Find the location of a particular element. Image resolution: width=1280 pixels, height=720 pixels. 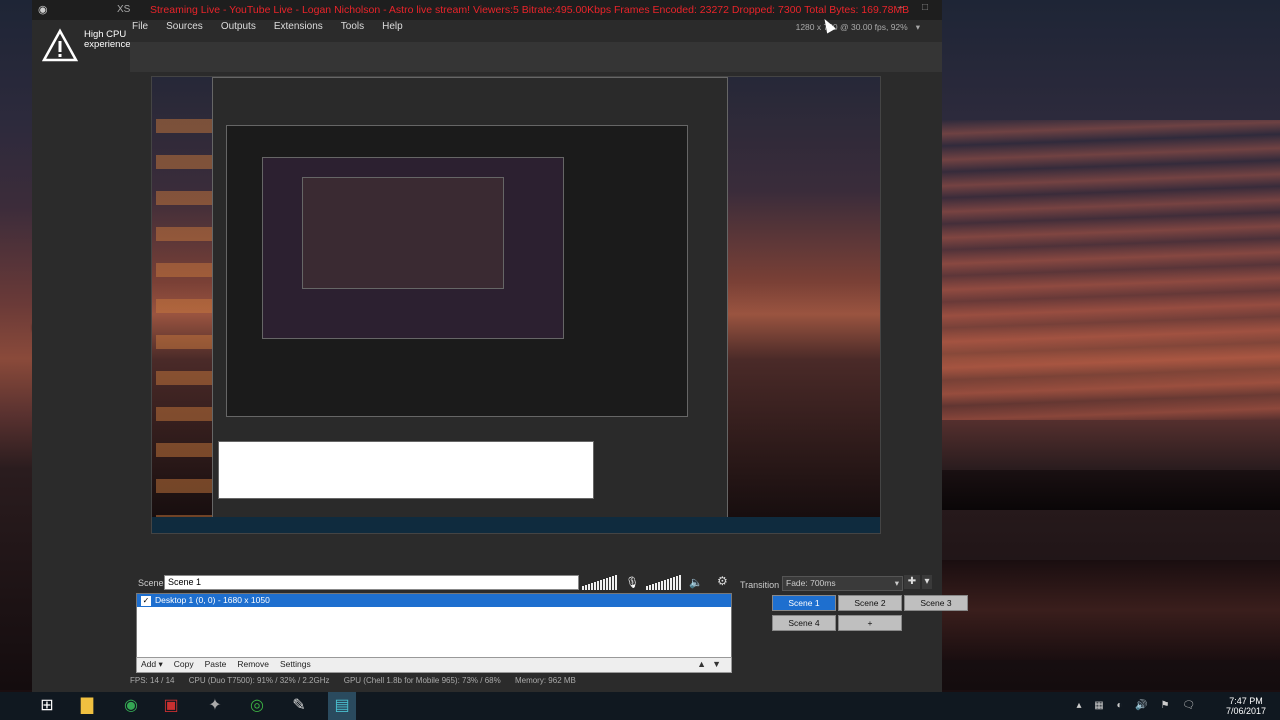

scene-label: Scene is located at coordinates (151, 583).